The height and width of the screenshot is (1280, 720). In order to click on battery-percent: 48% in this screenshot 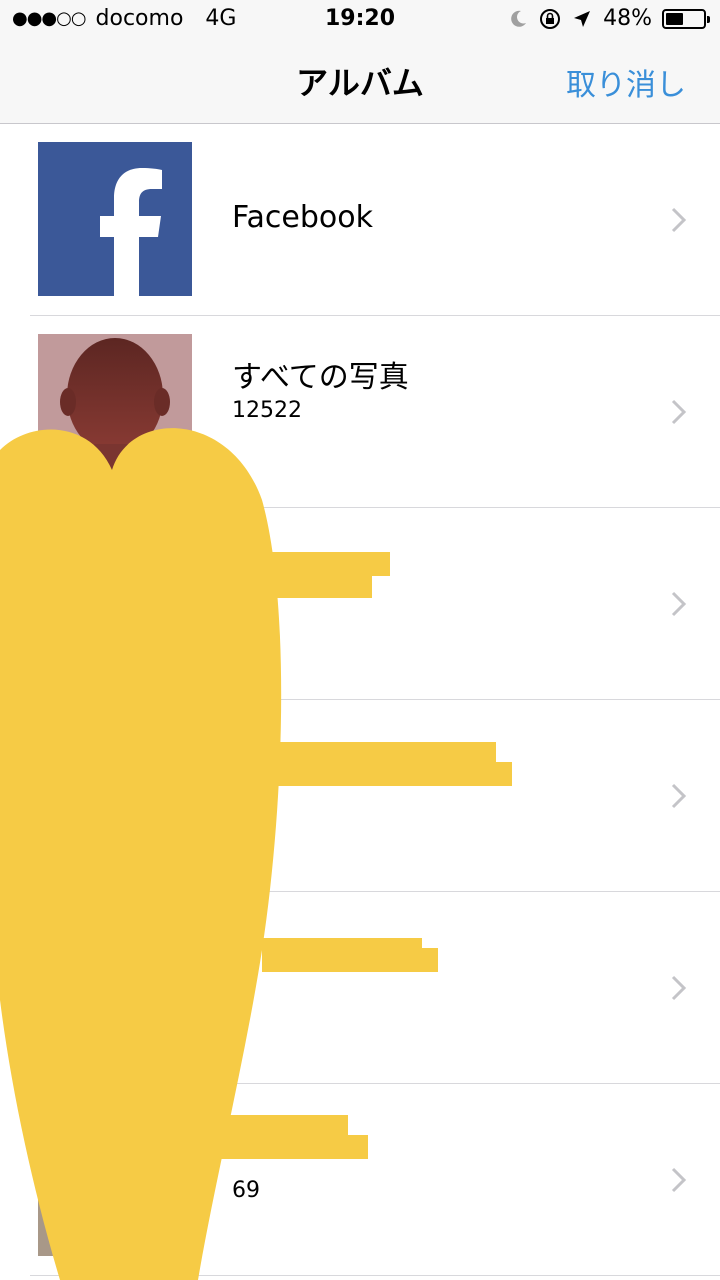, I will do `click(627, 18)`.